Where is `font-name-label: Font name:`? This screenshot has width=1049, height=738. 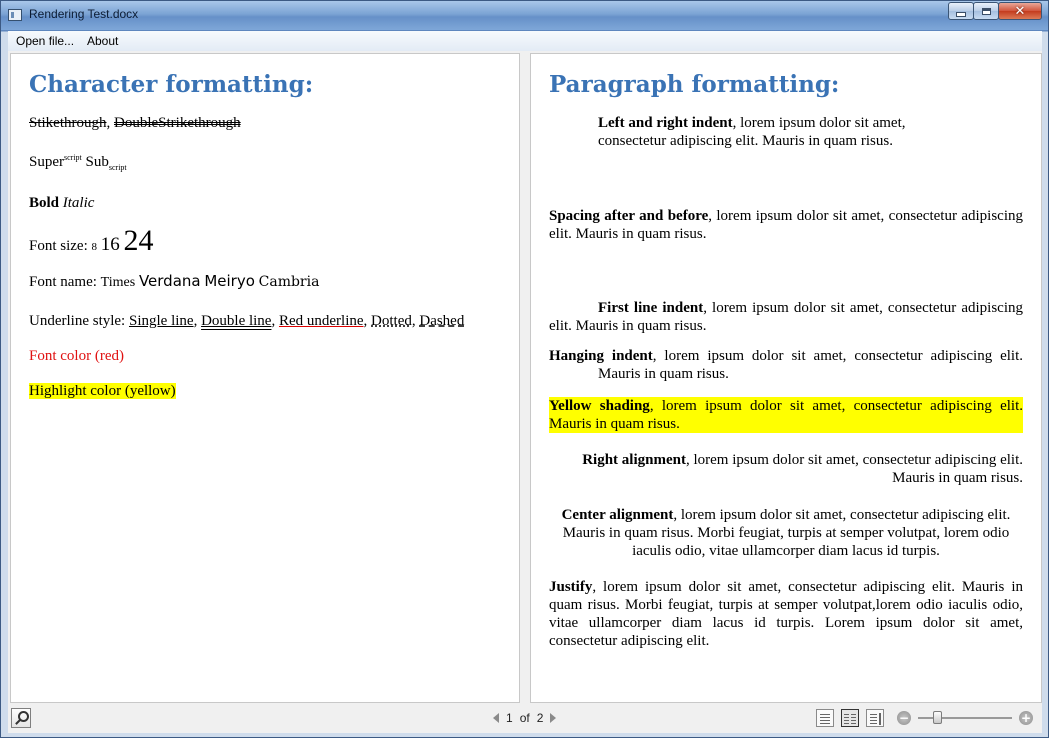
font-name-label: Font name: is located at coordinates (65, 282).